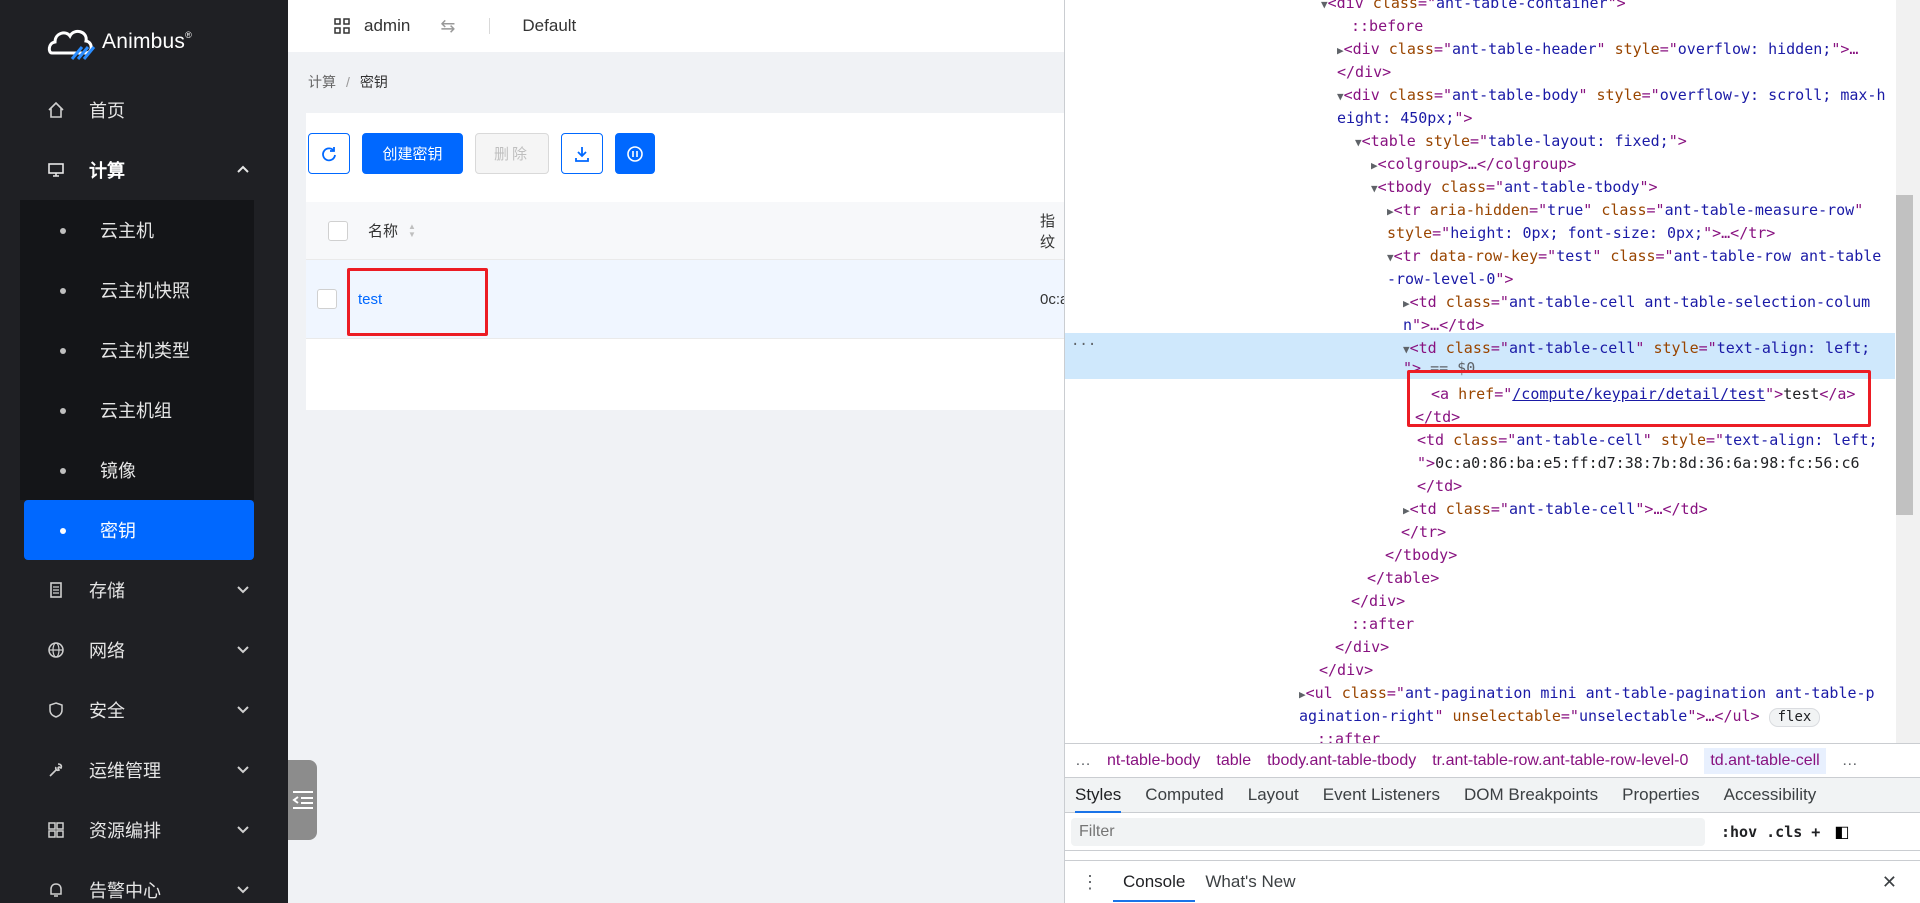 The width and height of the screenshot is (1920, 903). I want to click on pause-button, so click(635, 153).